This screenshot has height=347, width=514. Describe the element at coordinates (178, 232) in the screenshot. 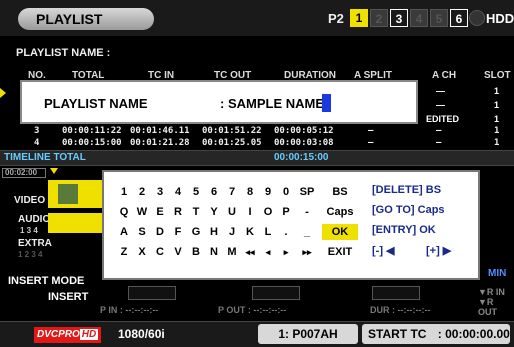

I see `key: F` at that location.